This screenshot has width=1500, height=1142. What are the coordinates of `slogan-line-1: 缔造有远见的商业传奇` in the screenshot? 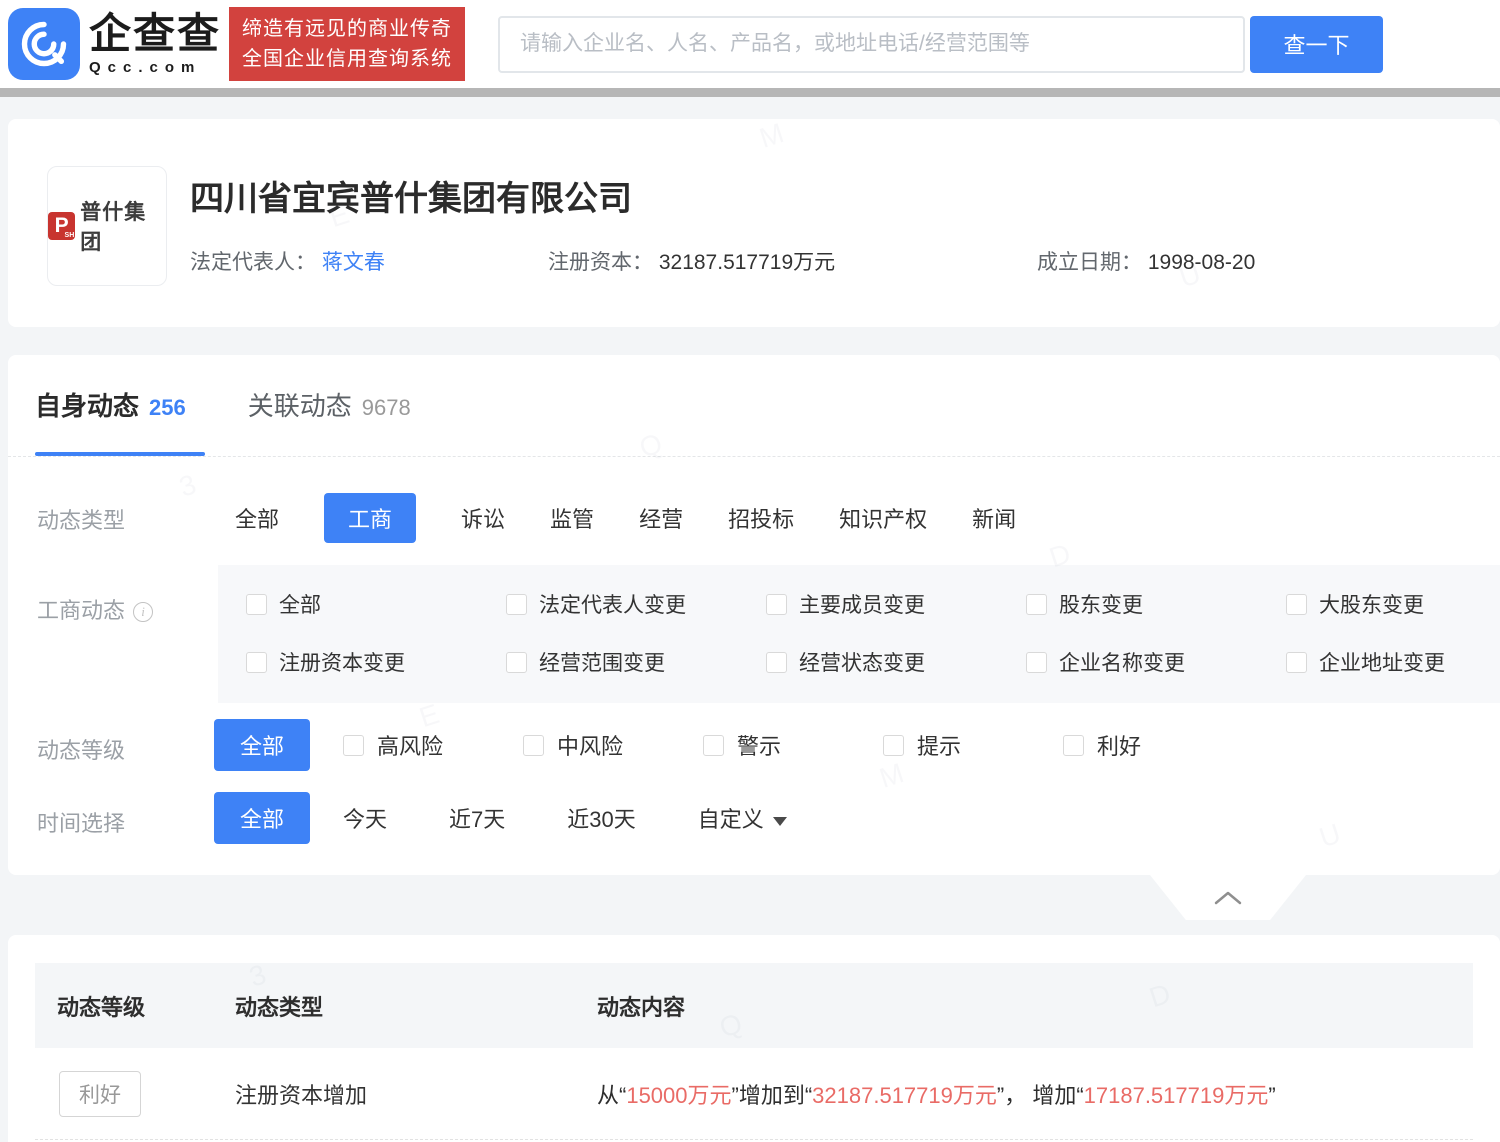 It's located at (347, 29).